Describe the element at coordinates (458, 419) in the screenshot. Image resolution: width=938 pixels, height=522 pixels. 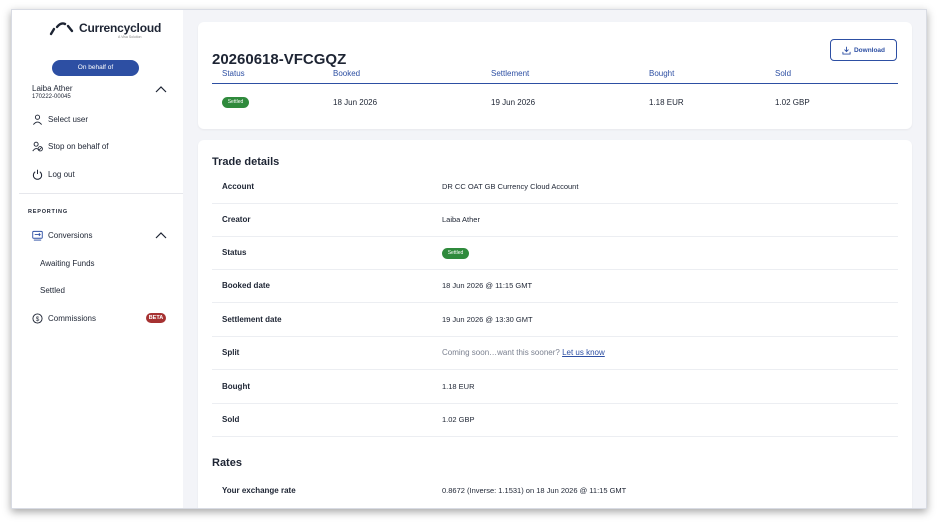
I see `sold-value: 1.02 GBP` at that location.